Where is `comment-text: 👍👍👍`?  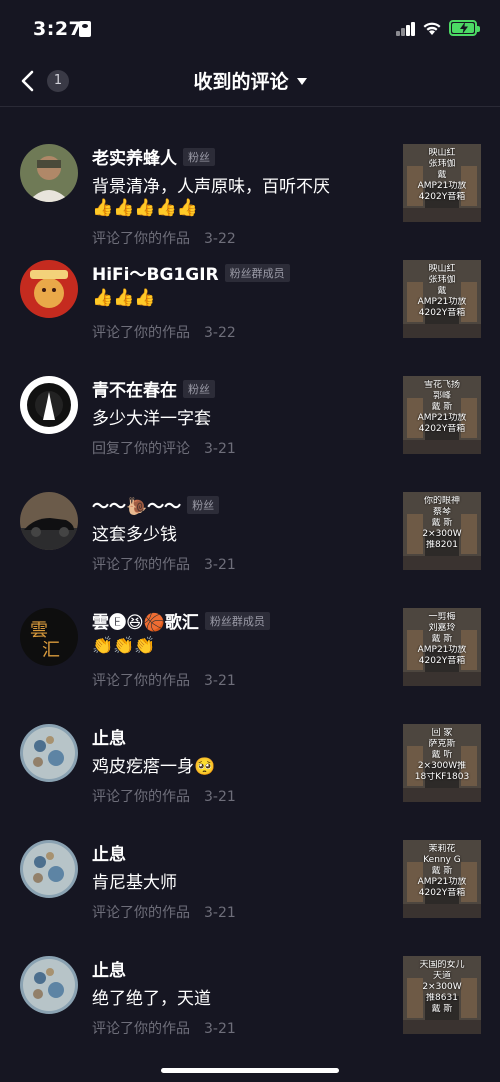
comment-text: 👍👍👍 is located at coordinates (124, 298).